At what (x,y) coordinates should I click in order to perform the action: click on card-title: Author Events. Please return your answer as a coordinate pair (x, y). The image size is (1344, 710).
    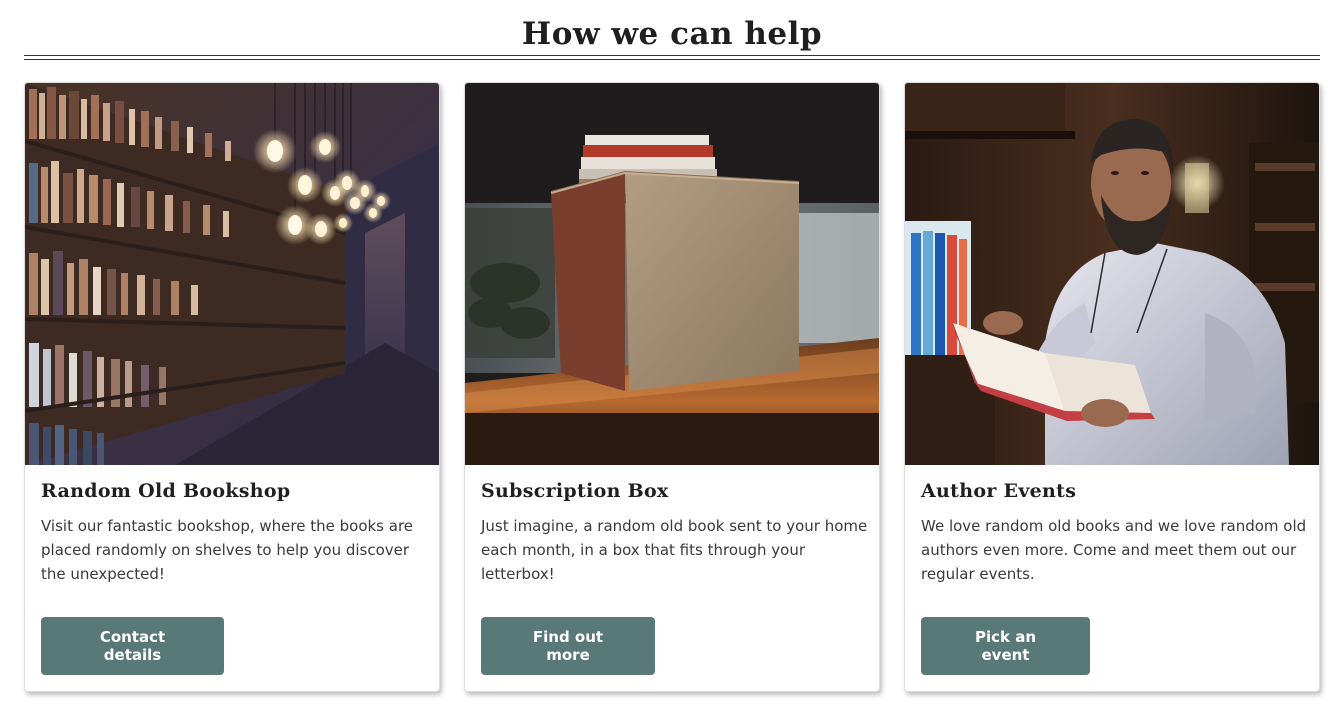
    Looking at the image, I should click on (999, 491).